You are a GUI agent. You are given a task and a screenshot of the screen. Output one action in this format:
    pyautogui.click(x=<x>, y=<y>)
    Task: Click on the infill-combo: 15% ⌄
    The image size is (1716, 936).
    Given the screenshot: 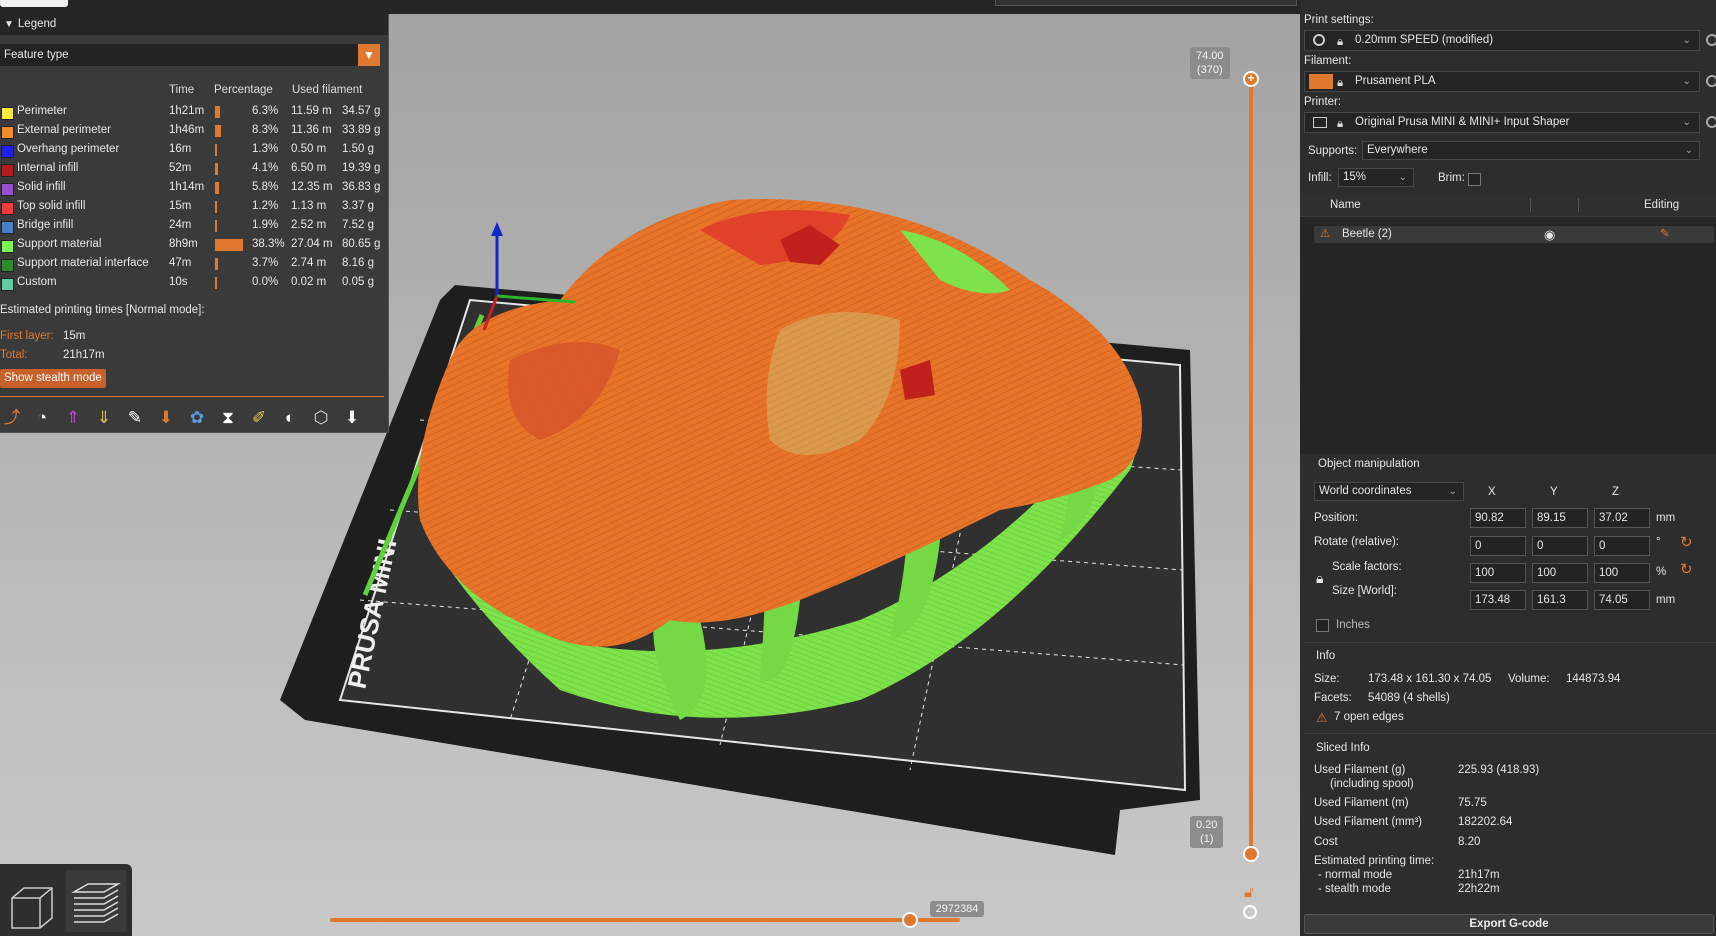 What is the action you would take?
    pyautogui.click(x=1376, y=177)
    